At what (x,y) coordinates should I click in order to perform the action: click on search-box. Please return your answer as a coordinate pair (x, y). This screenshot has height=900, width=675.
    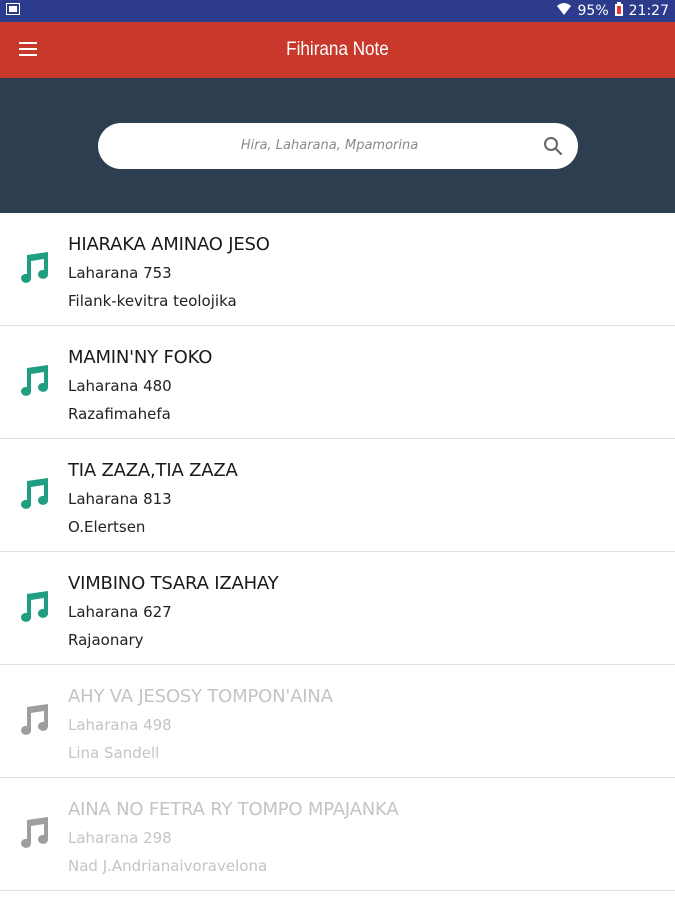
    Looking at the image, I should click on (337, 145).